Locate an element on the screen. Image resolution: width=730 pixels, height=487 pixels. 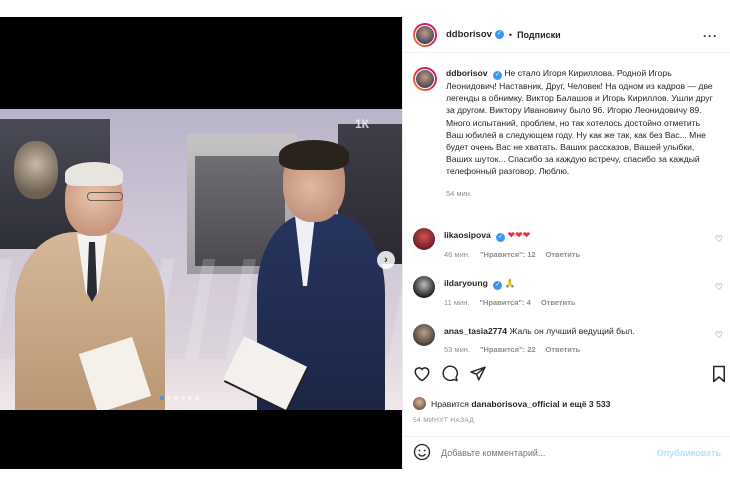
comment-bubble-icon is located at coordinates (450, 374).